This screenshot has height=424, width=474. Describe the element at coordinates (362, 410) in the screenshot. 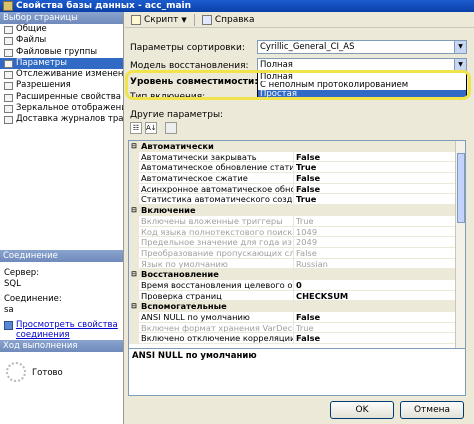

I see `ok-button: OK` at that location.